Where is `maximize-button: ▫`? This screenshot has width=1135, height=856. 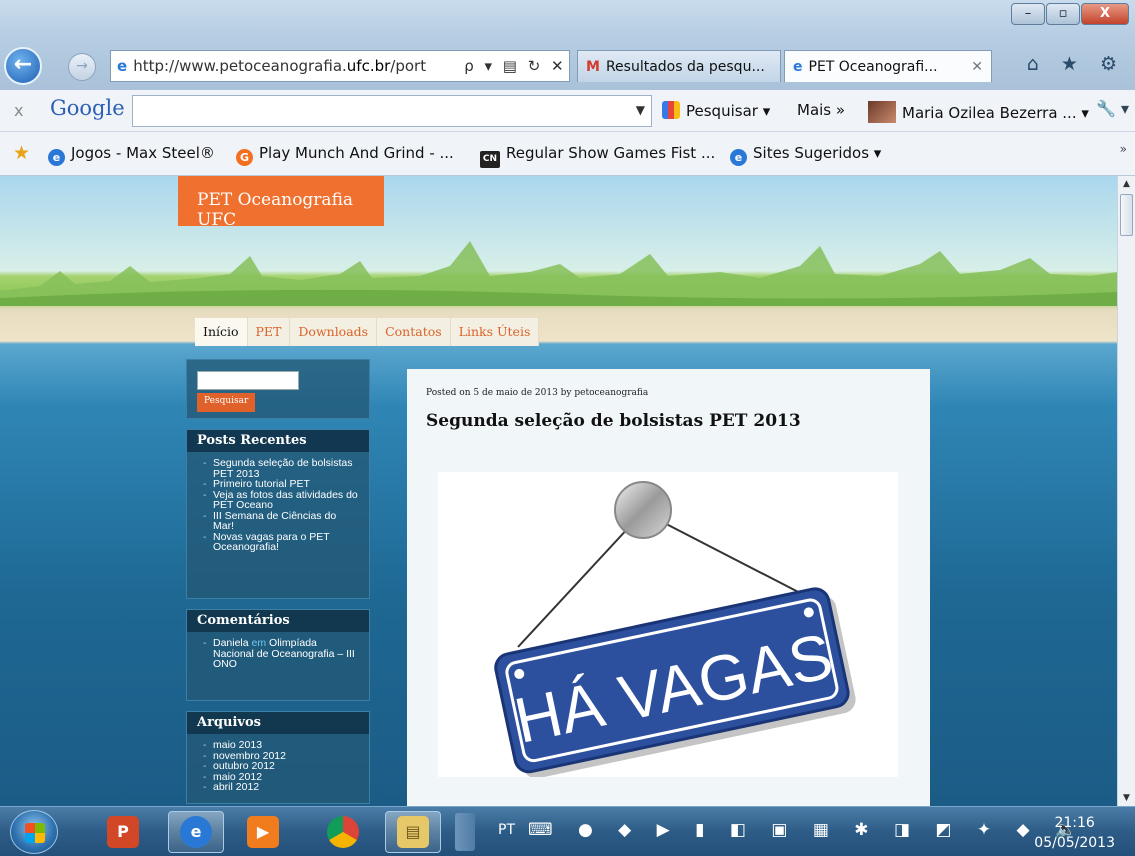 maximize-button: ▫ is located at coordinates (1063, 14).